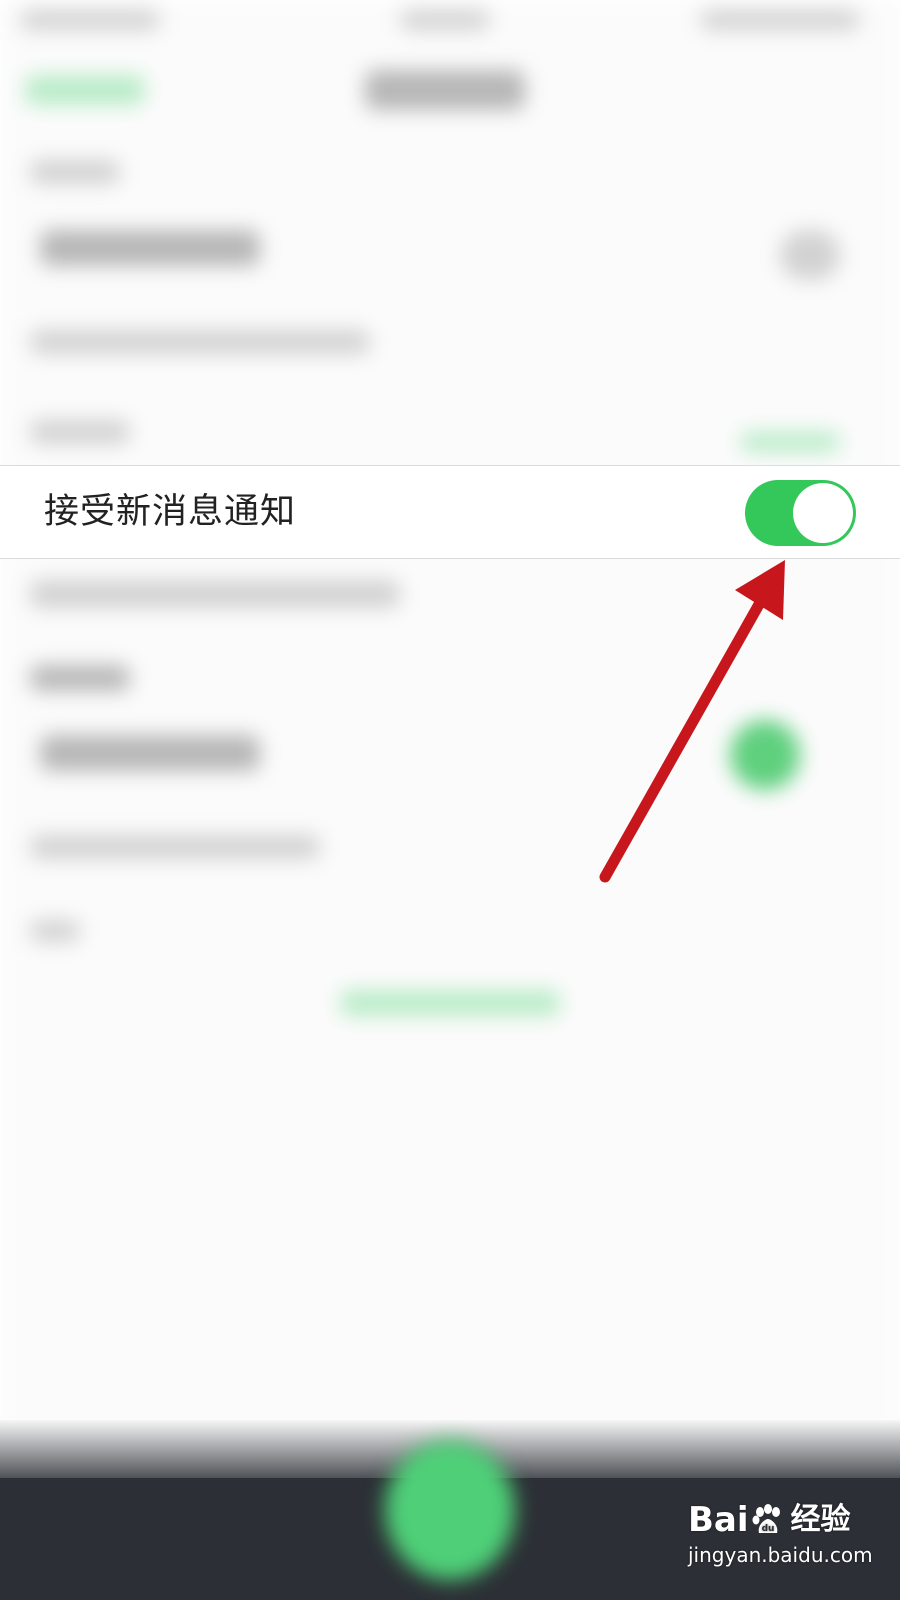 This screenshot has height=1600, width=900. Describe the element at coordinates (783, 1534) in the screenshot. I see `baidu-jingyan-watermark: Bai du 经验 jingyan.baidu.com` at that location.